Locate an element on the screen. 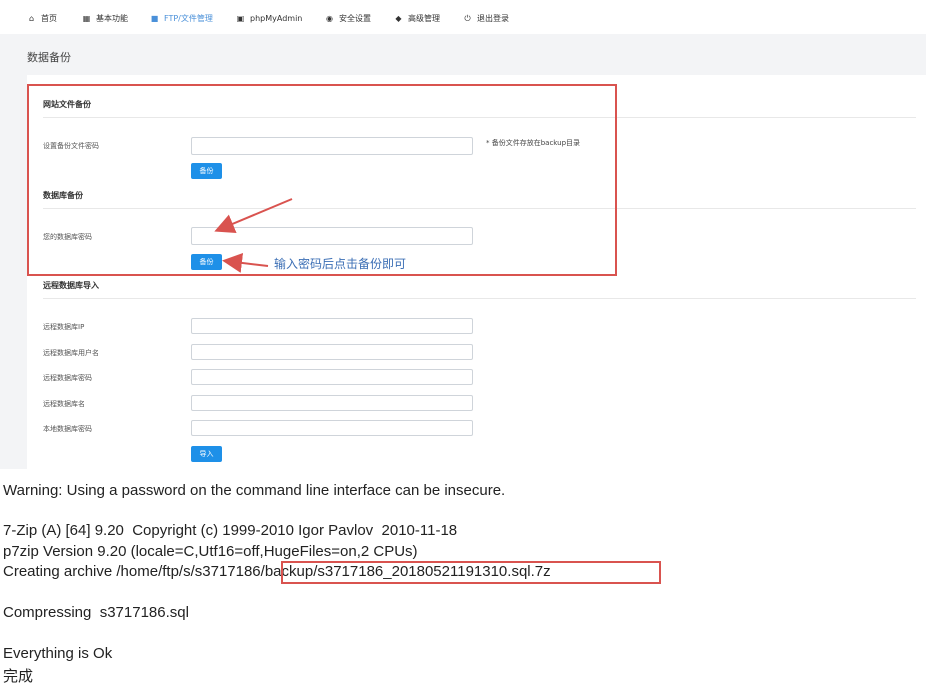 This screenshot has width=926, height=690. archive-path-prefix: Creating archive /home/ftp/s/s3717186 is located at coordinates (132, 571).